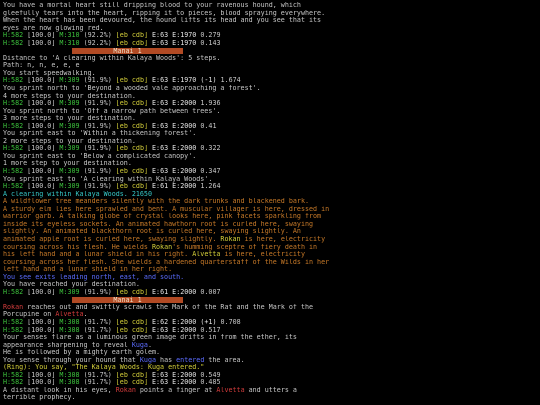  What do you see at coordinates (82, 353) in the screenshot?
I see `output-line: He is followed by a mighty earth golem.` at bounding box center [82, 353].